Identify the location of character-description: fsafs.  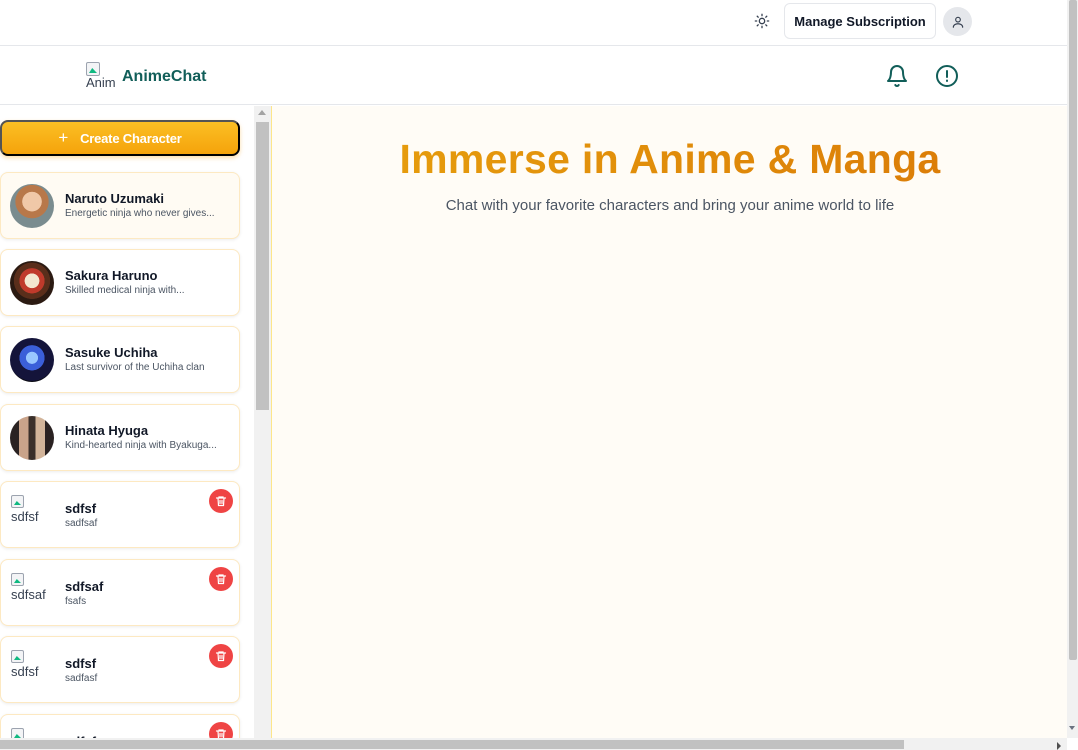
(76, 601).